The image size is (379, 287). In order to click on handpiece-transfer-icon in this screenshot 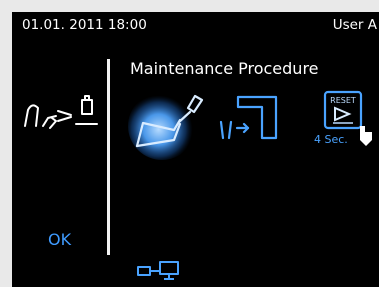, I will do `click(249, 117)`.